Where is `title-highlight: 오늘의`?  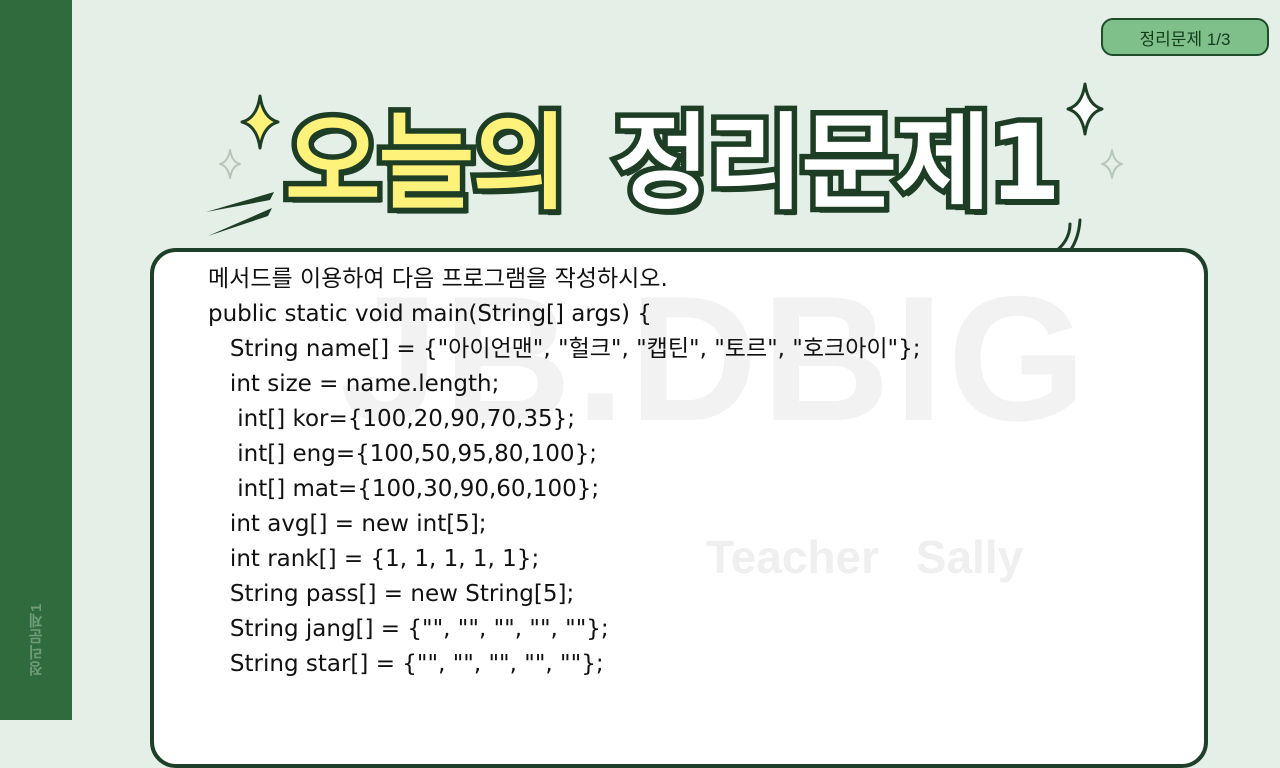 title-highlight: 오늘의 is located at coordinates (426, 163).